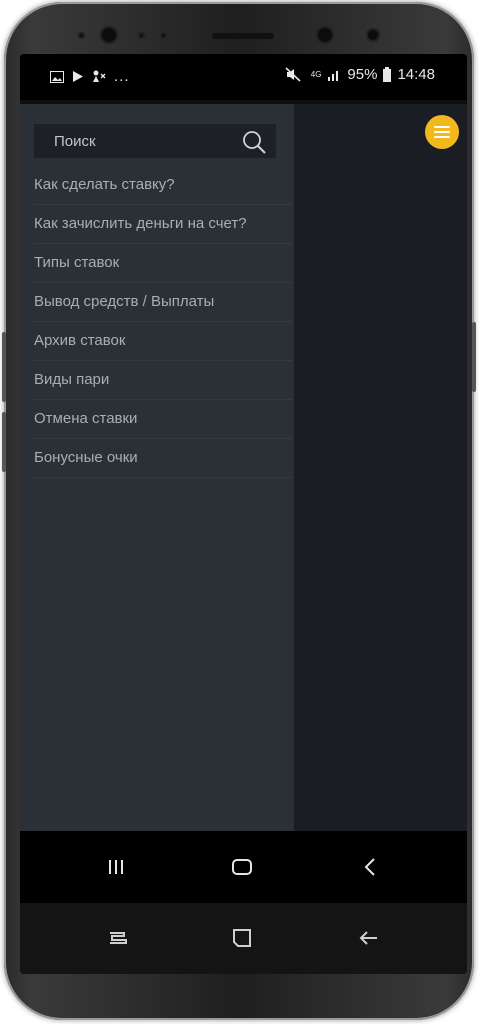  What do you see at coordinates (243, 36) in the screenshot?
I see `earpiece-speaker` at bounding box center [243, 36].